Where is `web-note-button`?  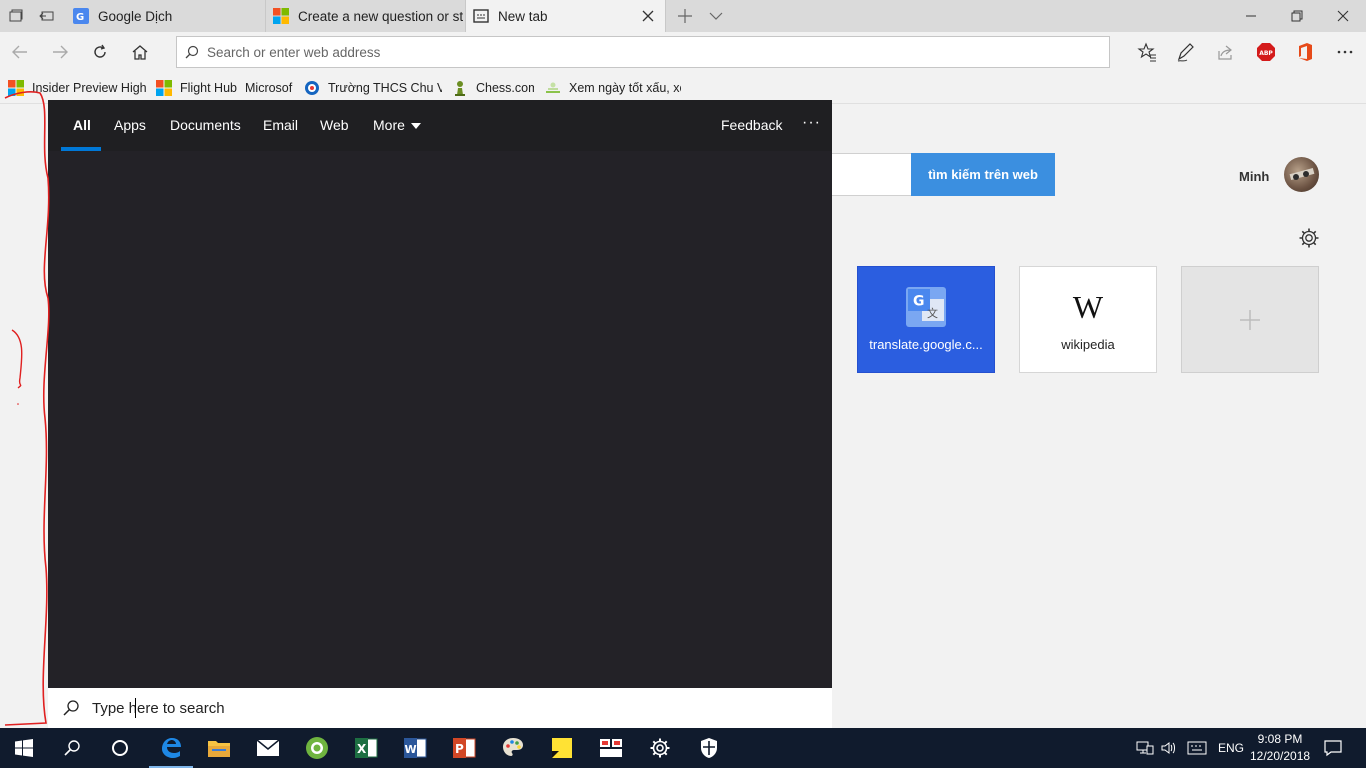
web-note-button is located at coordinates (1186, 52).